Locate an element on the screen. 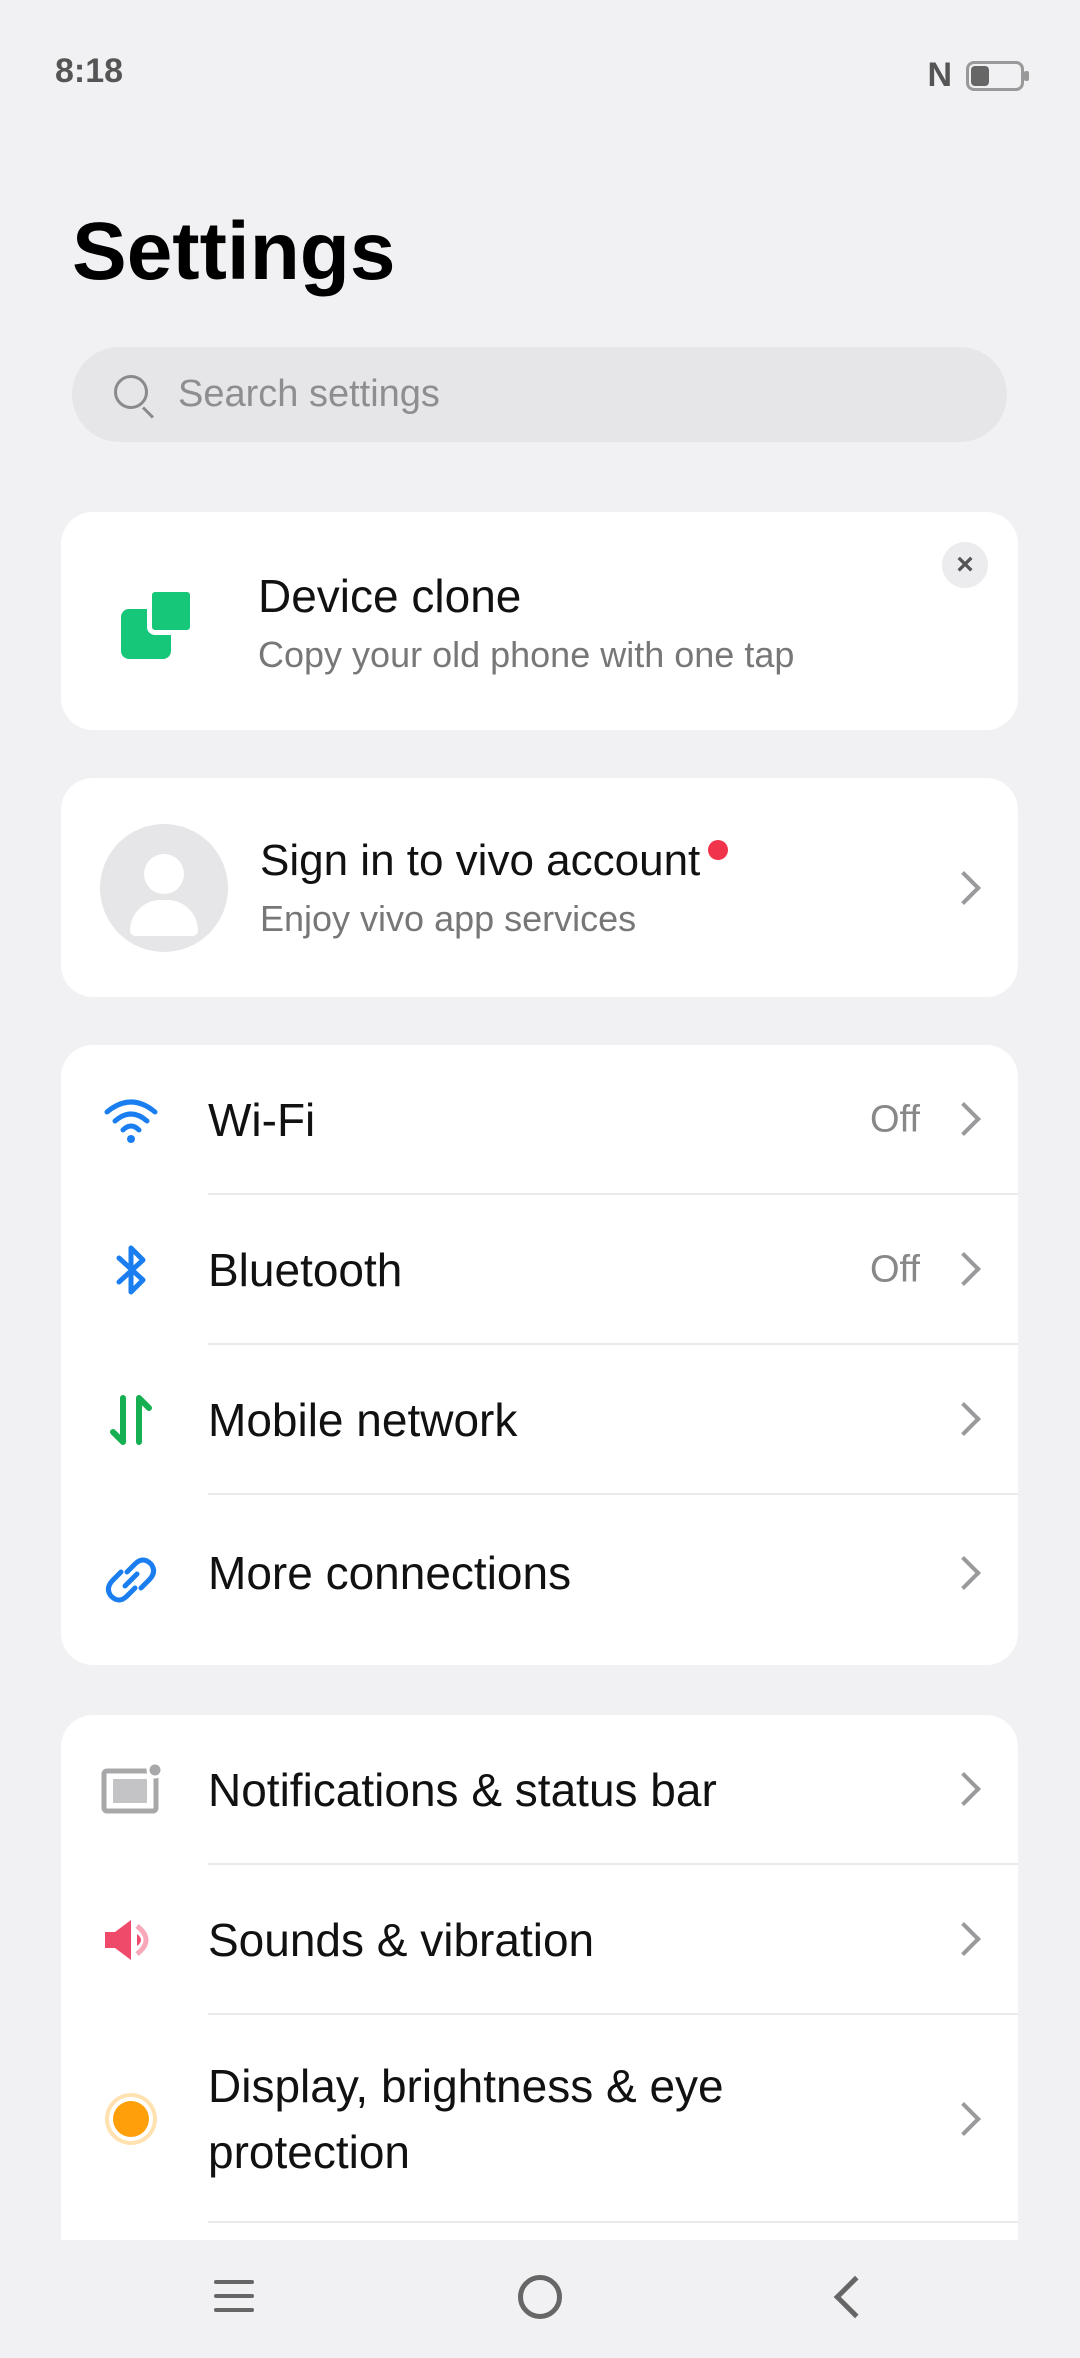 This screenshot has width=1080, height=2358. device-clone-title: Device clone is located at coordinates (390, 596).